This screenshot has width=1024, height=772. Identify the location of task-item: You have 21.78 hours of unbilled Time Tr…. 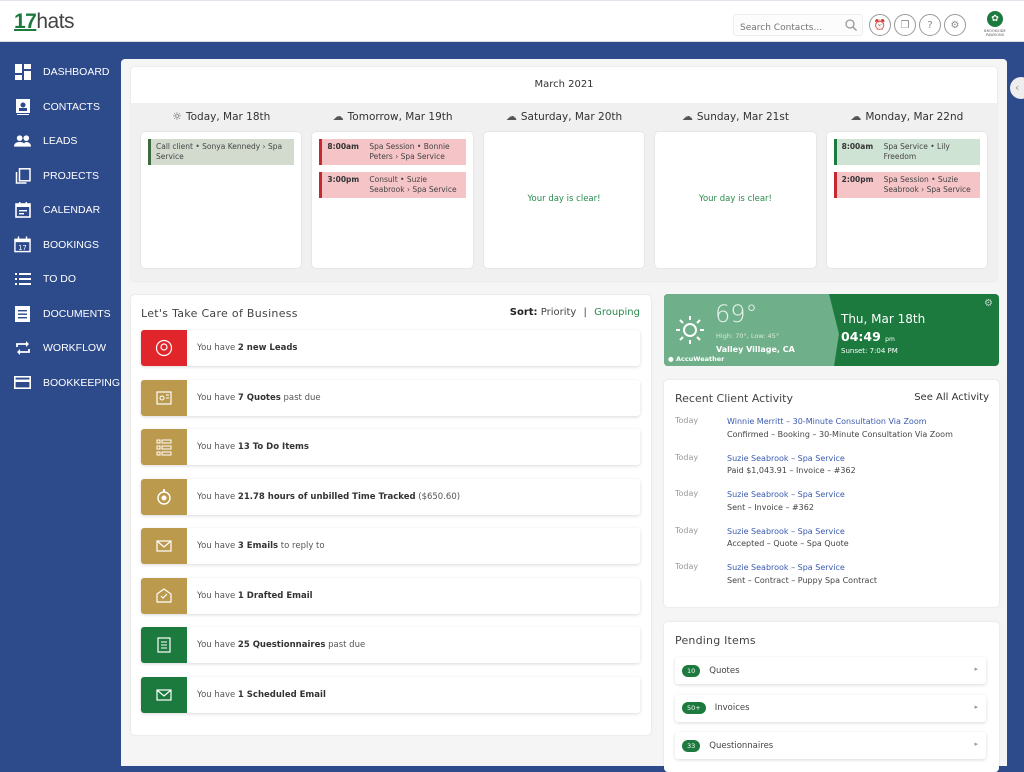
(390, 496).